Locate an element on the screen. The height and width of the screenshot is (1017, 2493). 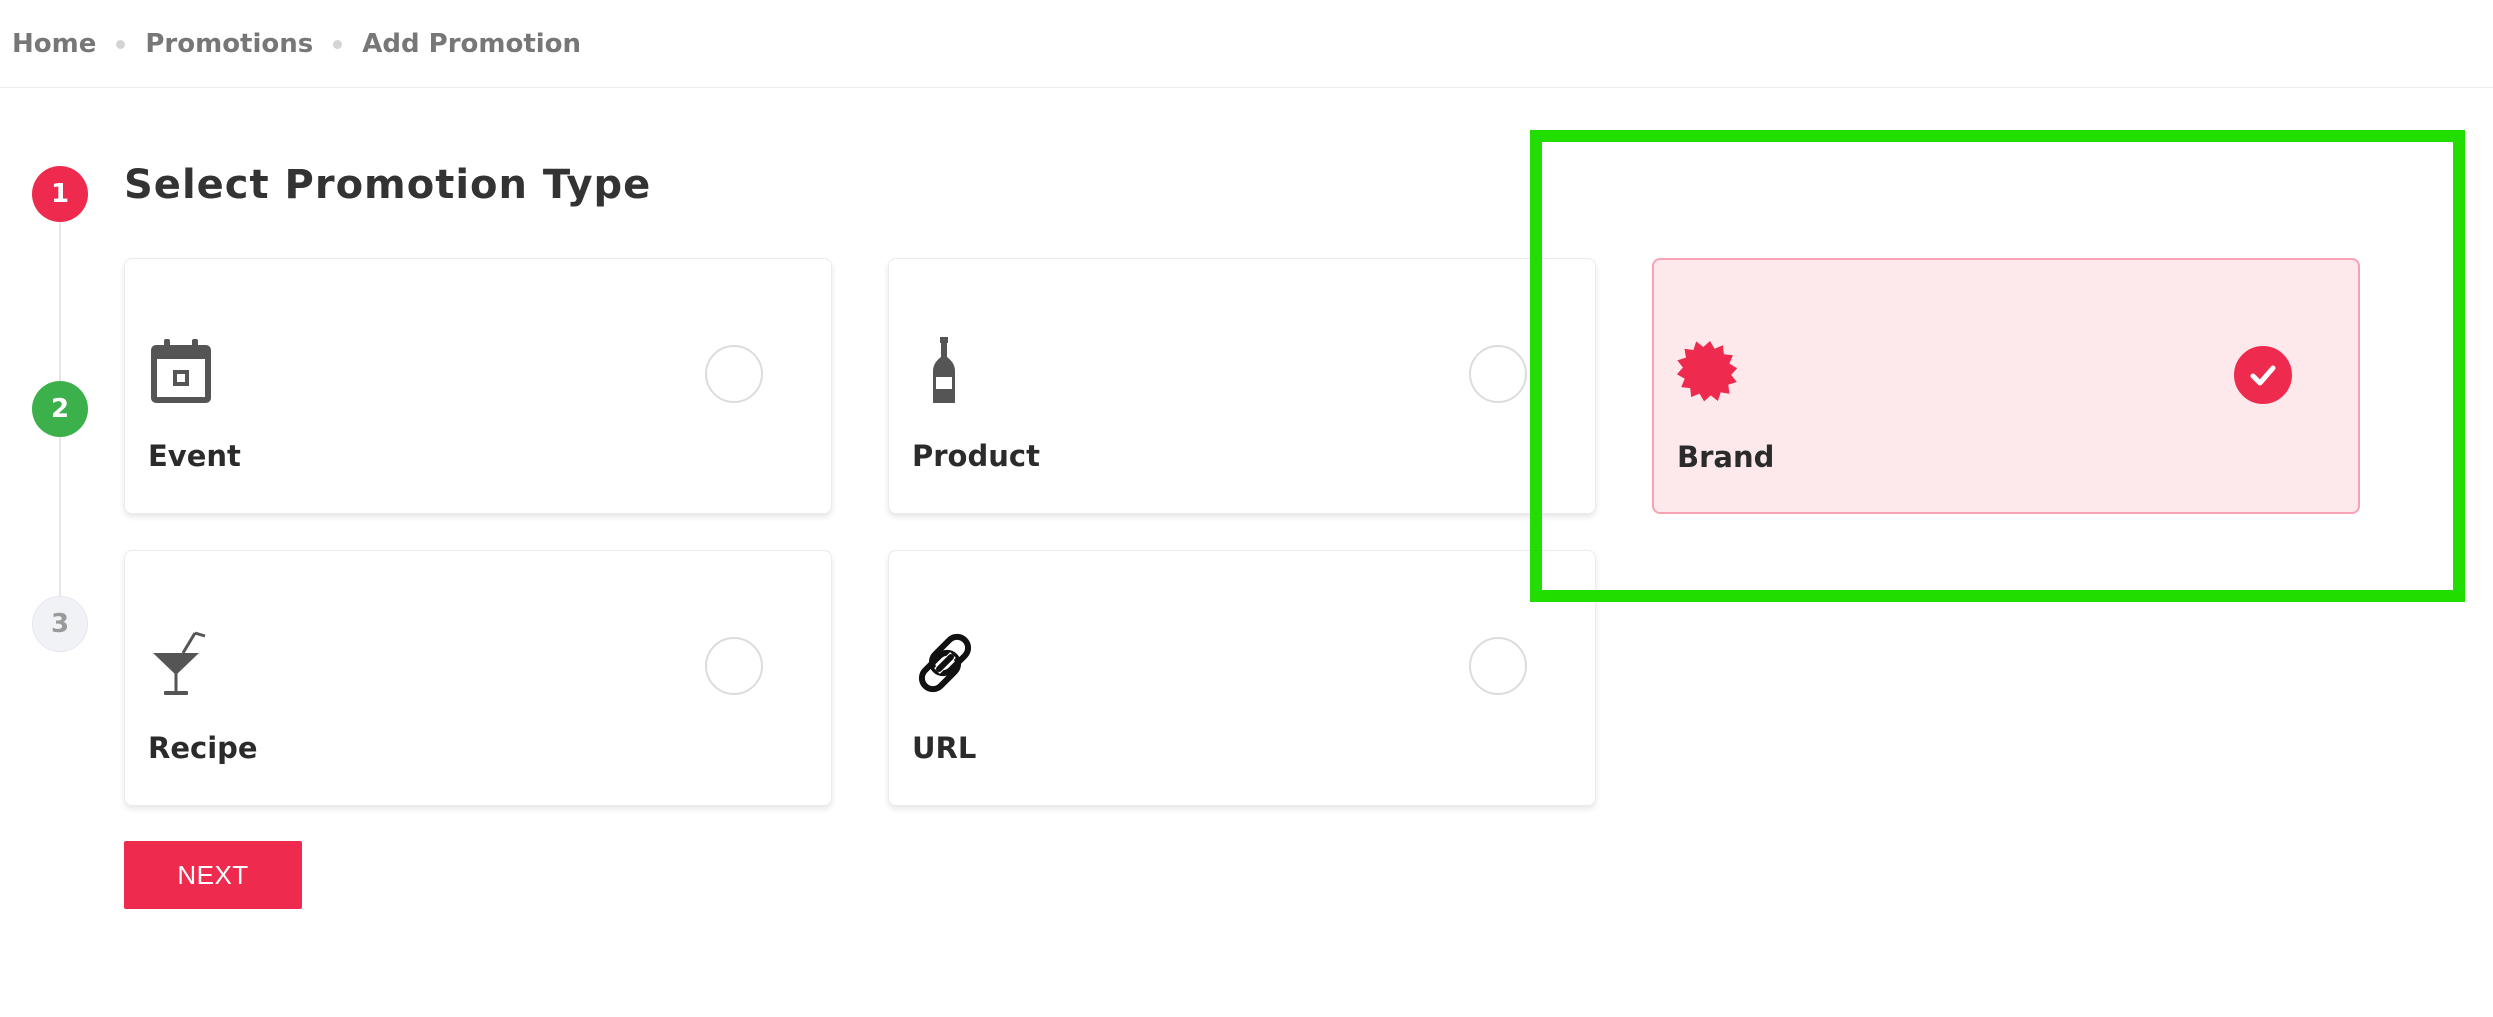
promotion-type-card-brand: Brand is located at coordinates (2006, 386).